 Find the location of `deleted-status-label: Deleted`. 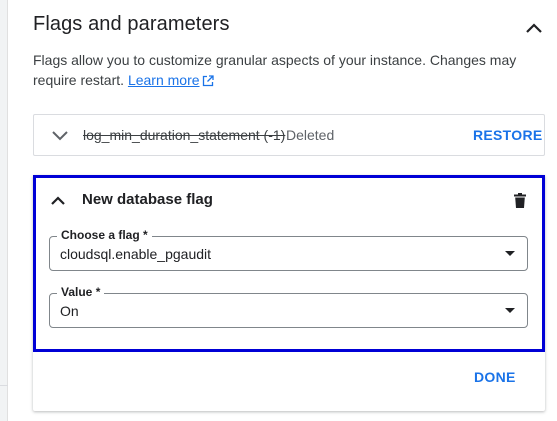

deleted-status-label: Deleted is located at coordinates (310, 135).